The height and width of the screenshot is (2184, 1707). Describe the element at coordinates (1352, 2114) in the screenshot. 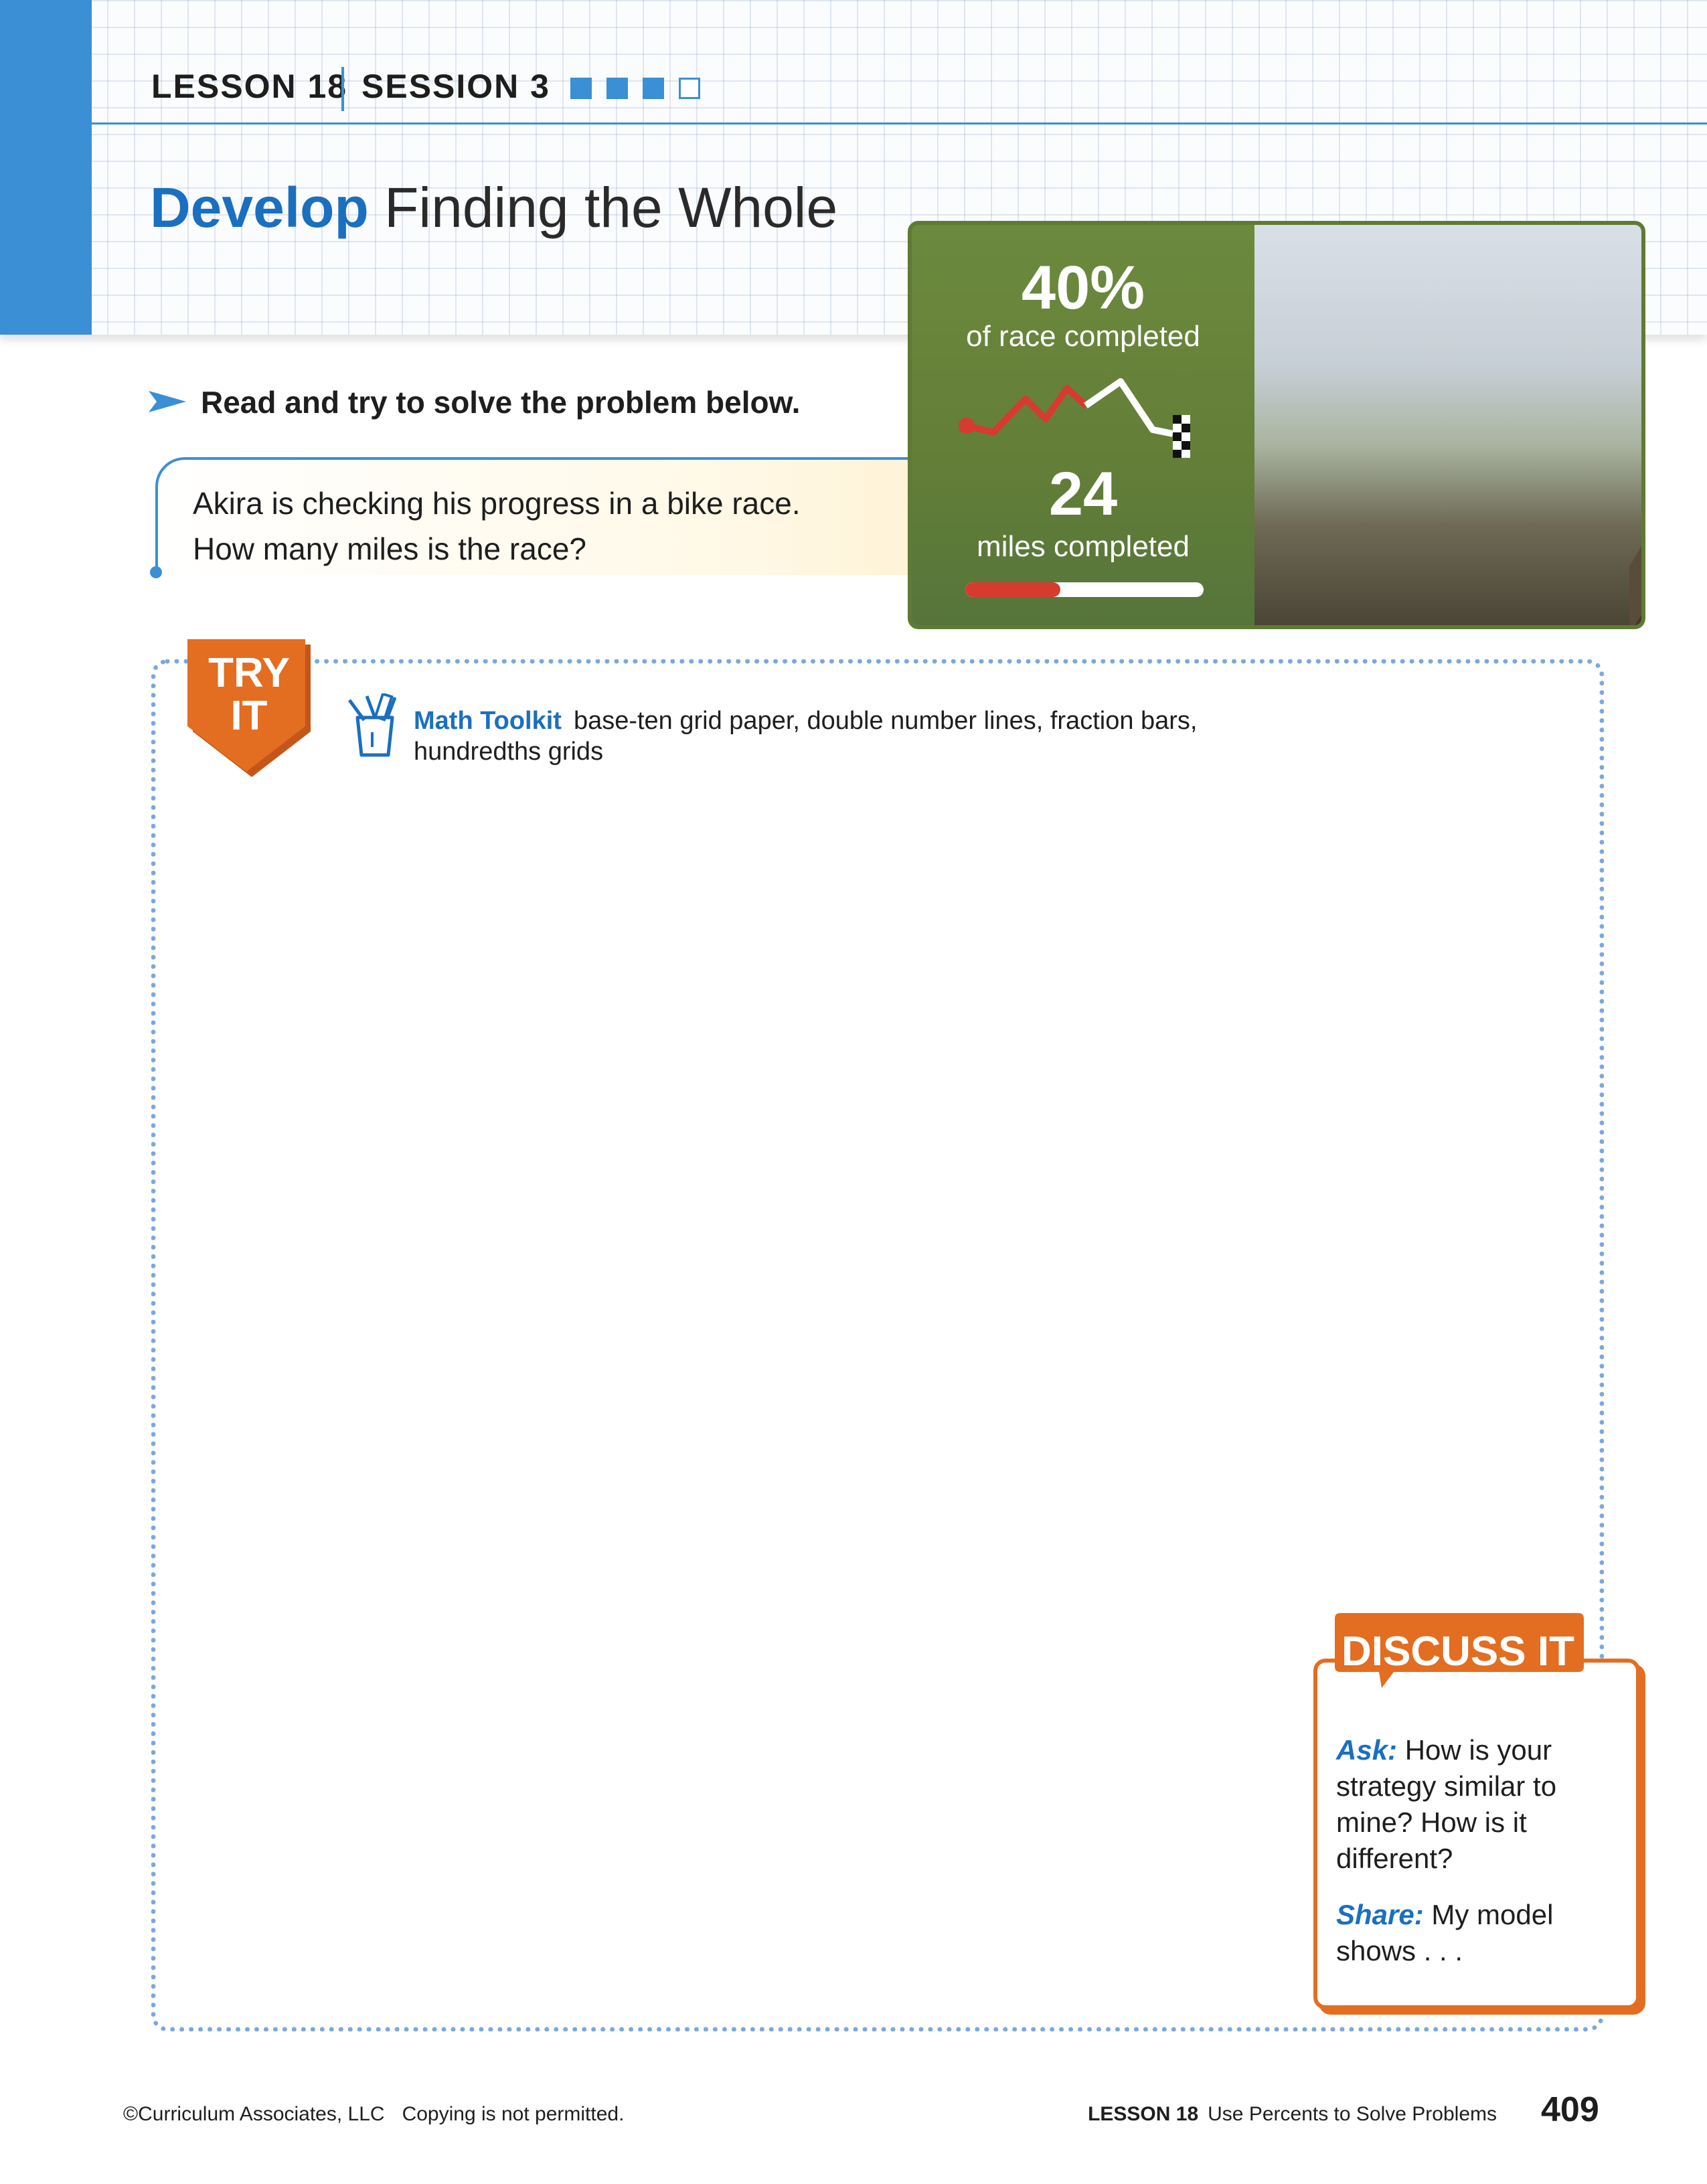

I see `footer-lesson-title: Use Percents to Solve Problems` at that location.